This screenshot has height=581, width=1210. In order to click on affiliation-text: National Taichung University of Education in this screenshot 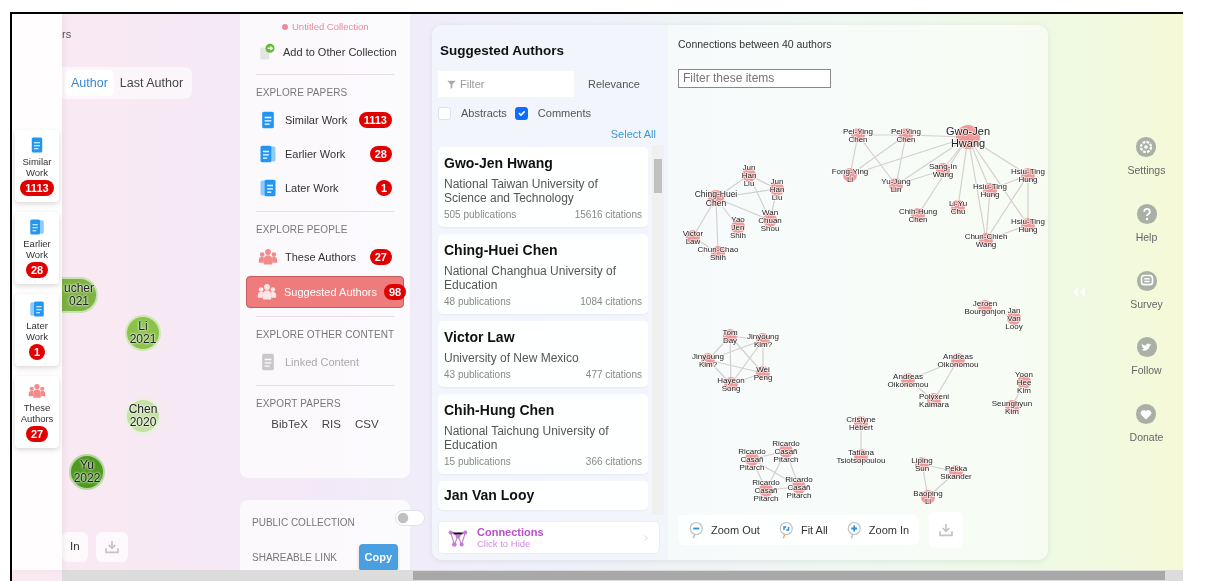, I will do `click(527, 438)`.